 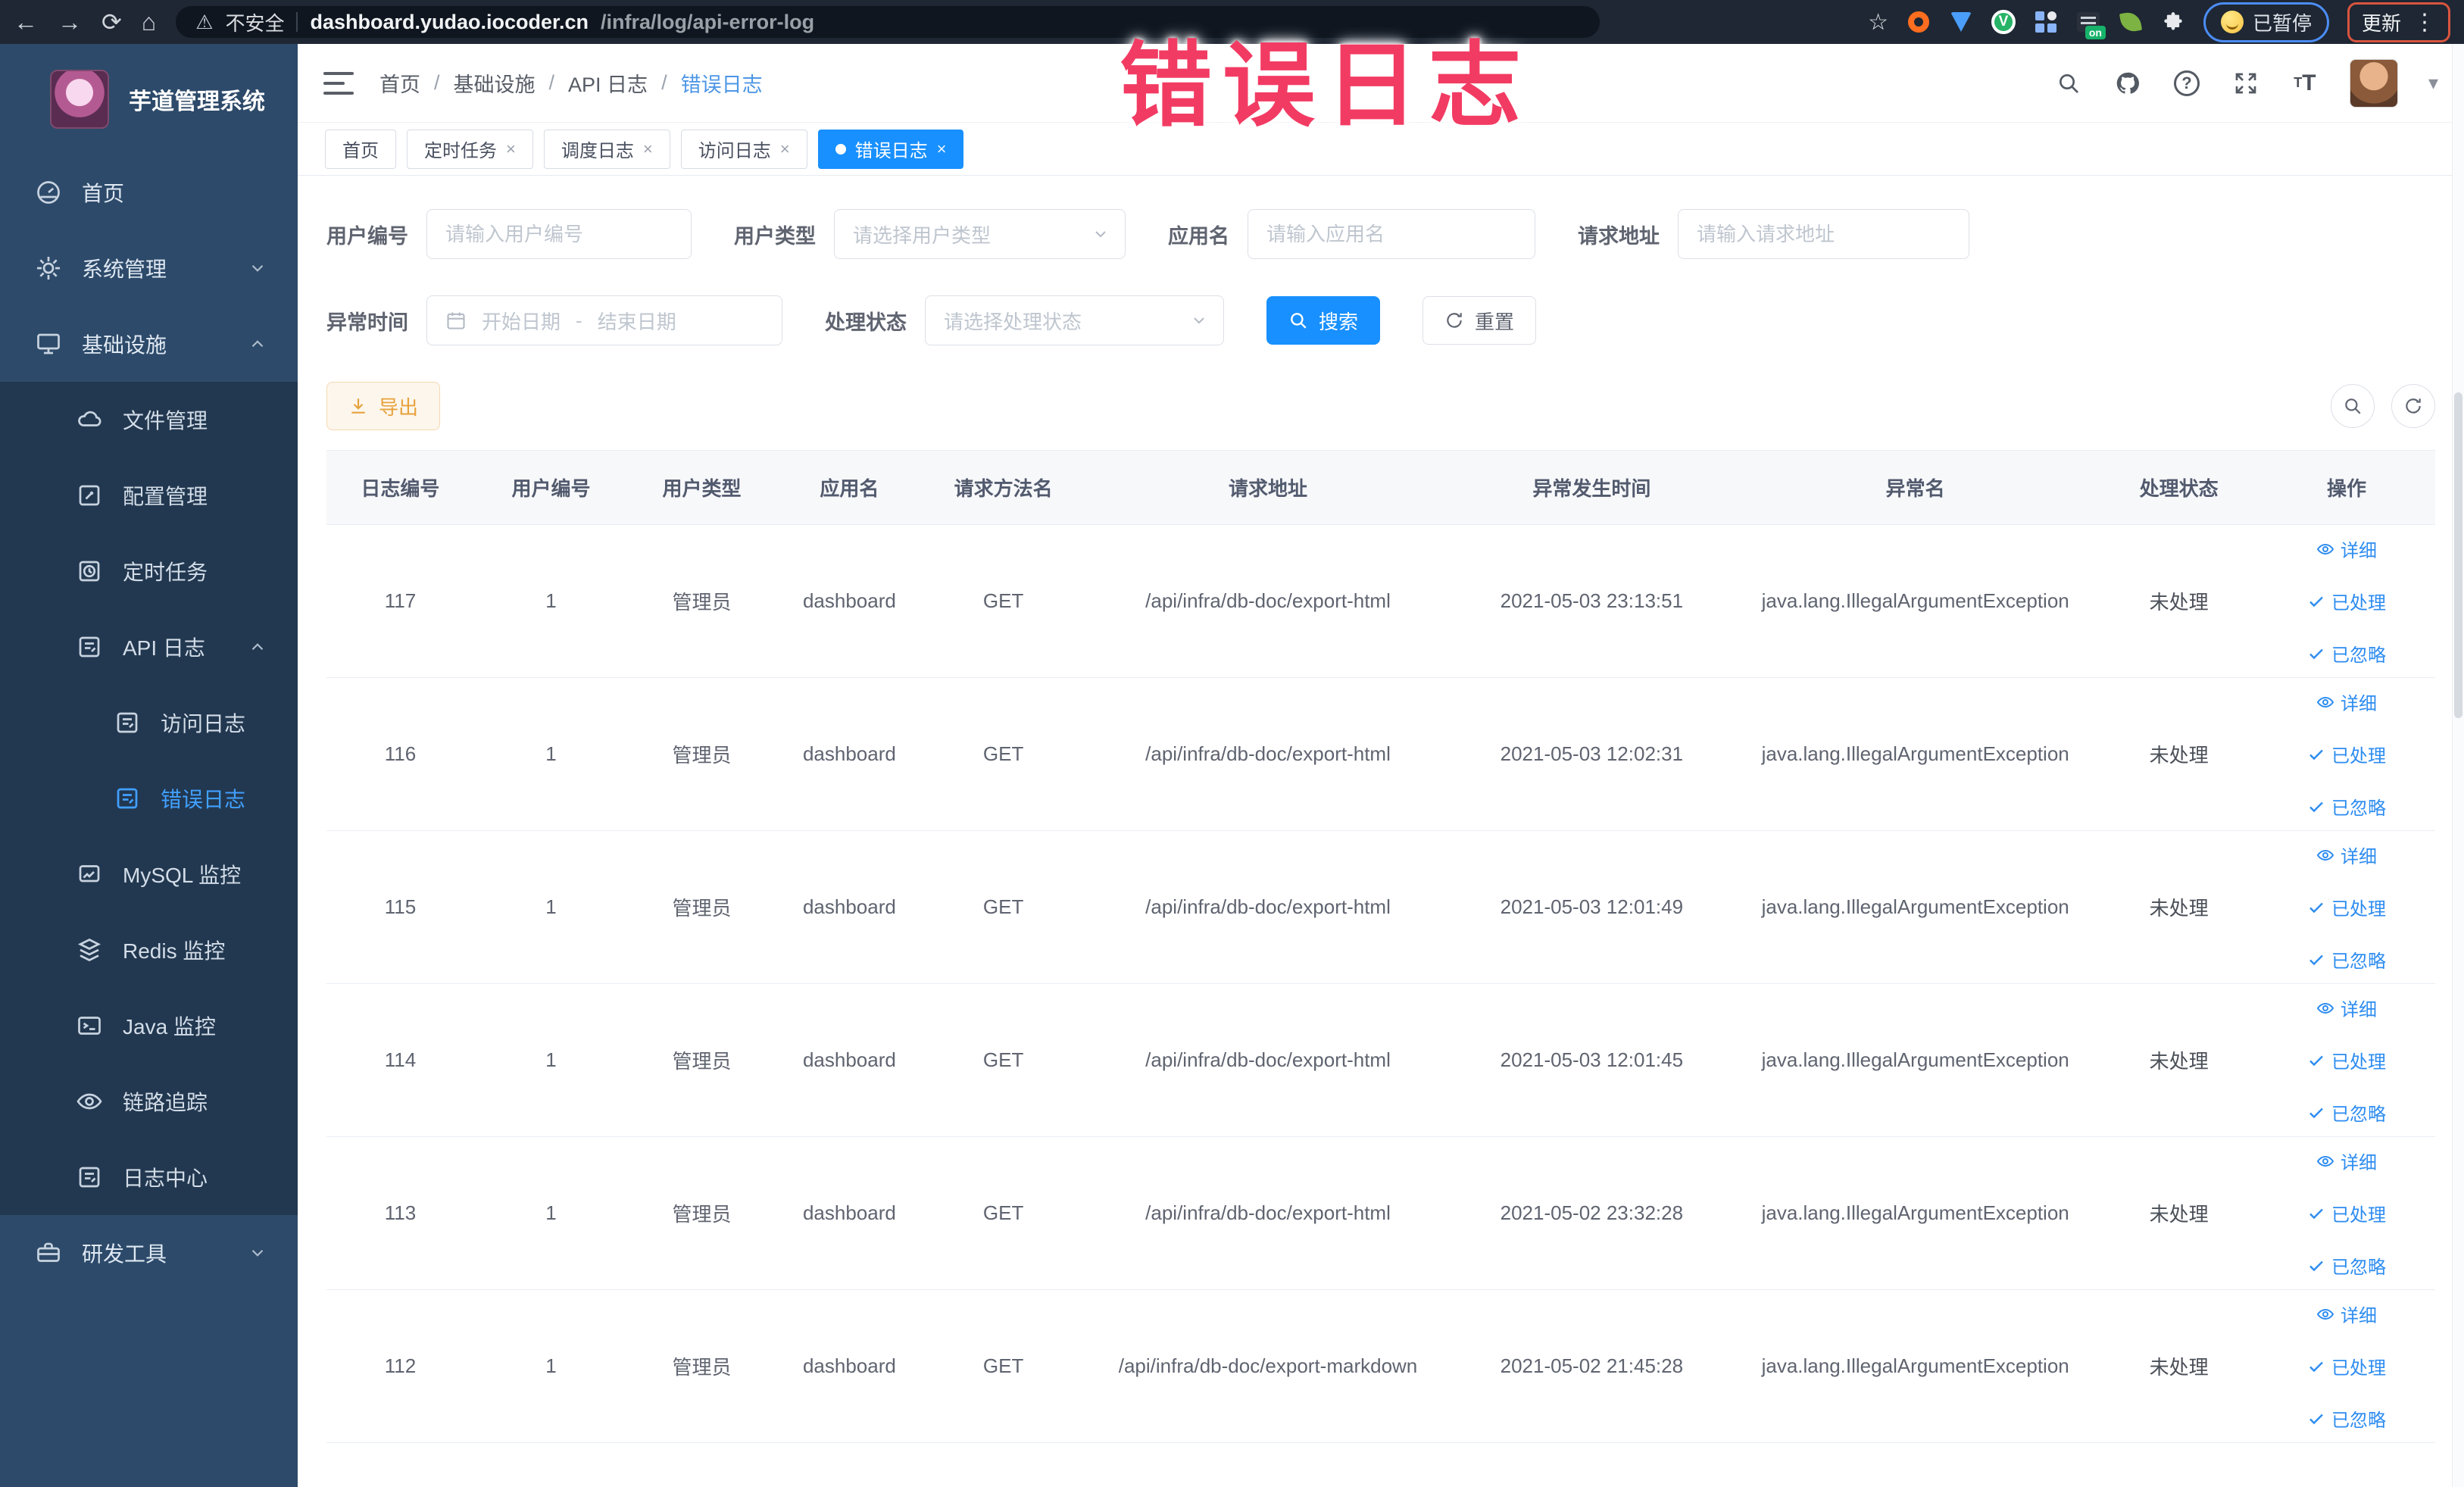 I want to click on sidebar-item-tracing: 链路追踪, so click(x=149, y=1101).